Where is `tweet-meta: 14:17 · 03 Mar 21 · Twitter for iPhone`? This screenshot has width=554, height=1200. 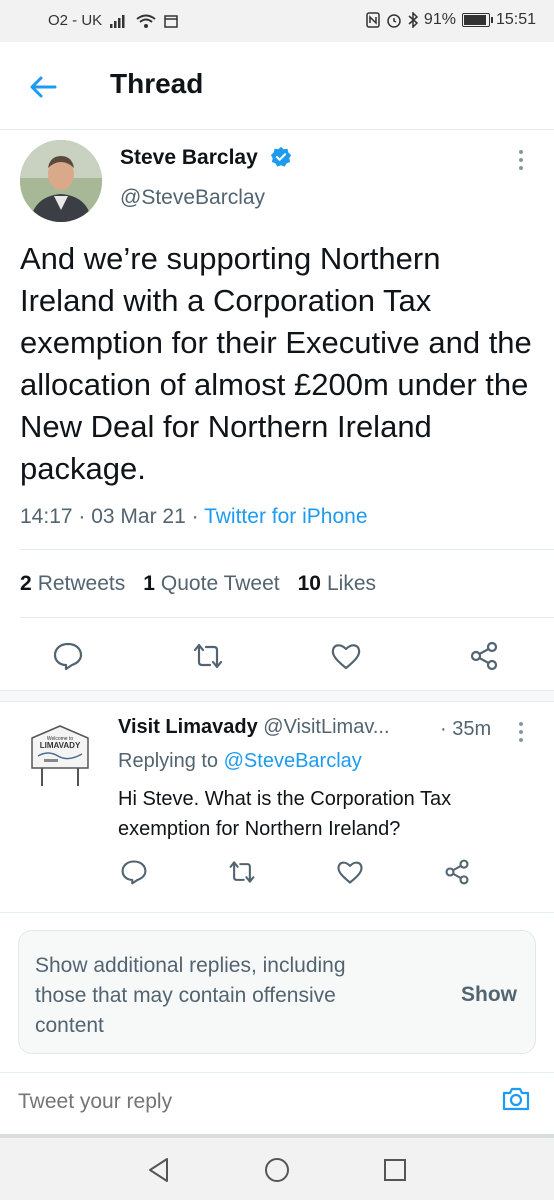
tweet-meta: 14:17 · 03 Mar 21 · Twitter for iPhone is located at coordinates (194, 517).